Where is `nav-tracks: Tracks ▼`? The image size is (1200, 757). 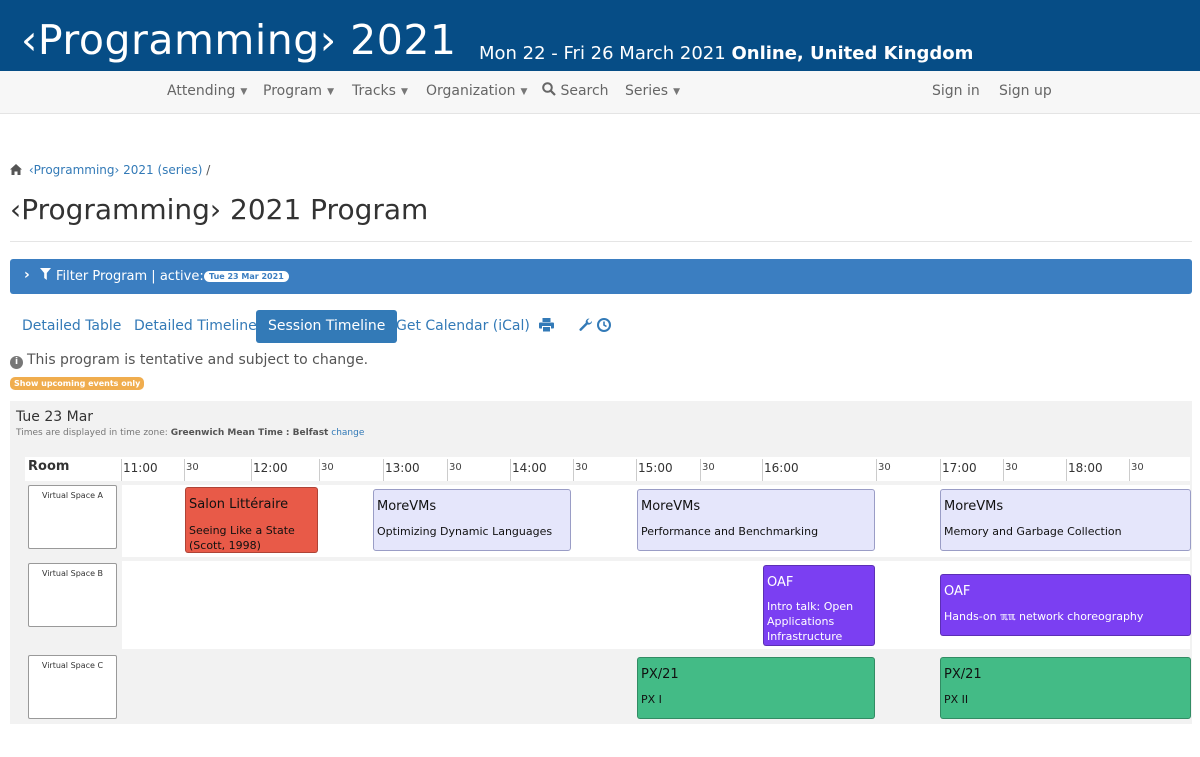 nav-tracks: Tracks ▼ is located at coordinates (380, 91).